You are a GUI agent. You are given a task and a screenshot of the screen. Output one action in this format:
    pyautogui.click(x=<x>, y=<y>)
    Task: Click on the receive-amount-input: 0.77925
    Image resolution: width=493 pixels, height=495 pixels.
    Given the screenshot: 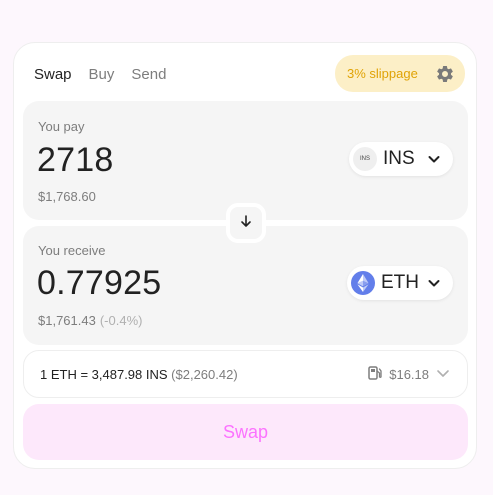 What is the action you would take?
    pyautogui.click(x=99, y=283)
    